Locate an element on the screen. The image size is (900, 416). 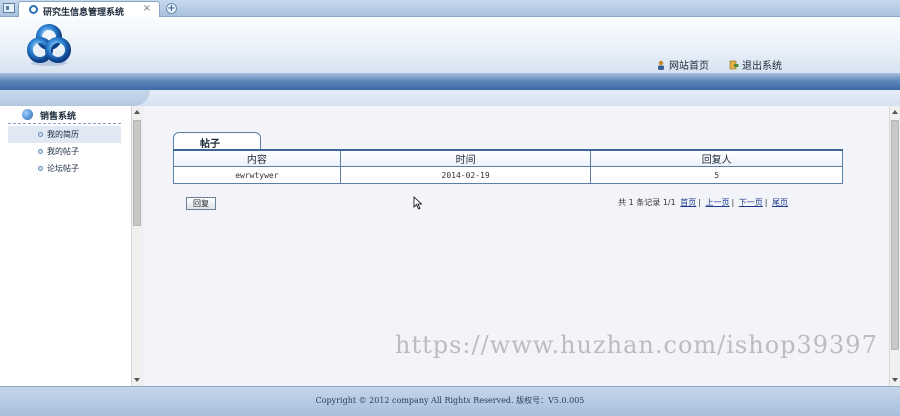
pagination-summary: 共 1 条记录 1/1 is located at coordinates (647, 202).